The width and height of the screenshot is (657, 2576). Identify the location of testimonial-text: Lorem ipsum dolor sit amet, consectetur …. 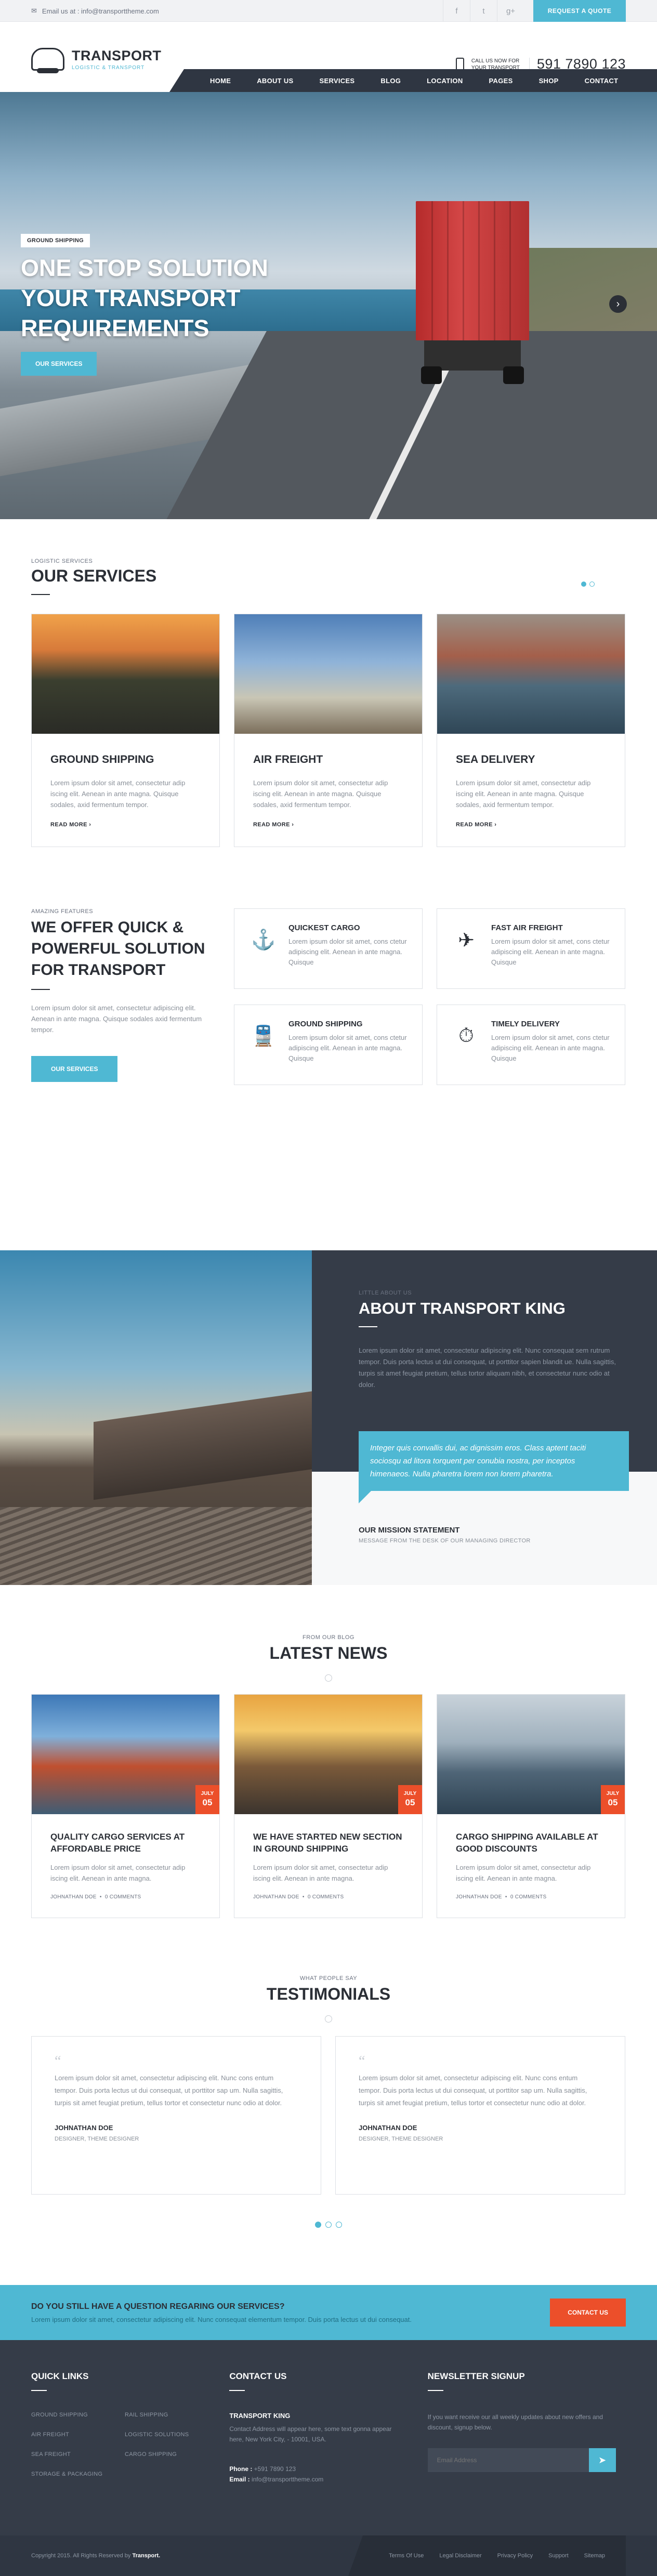
(473, 2090).